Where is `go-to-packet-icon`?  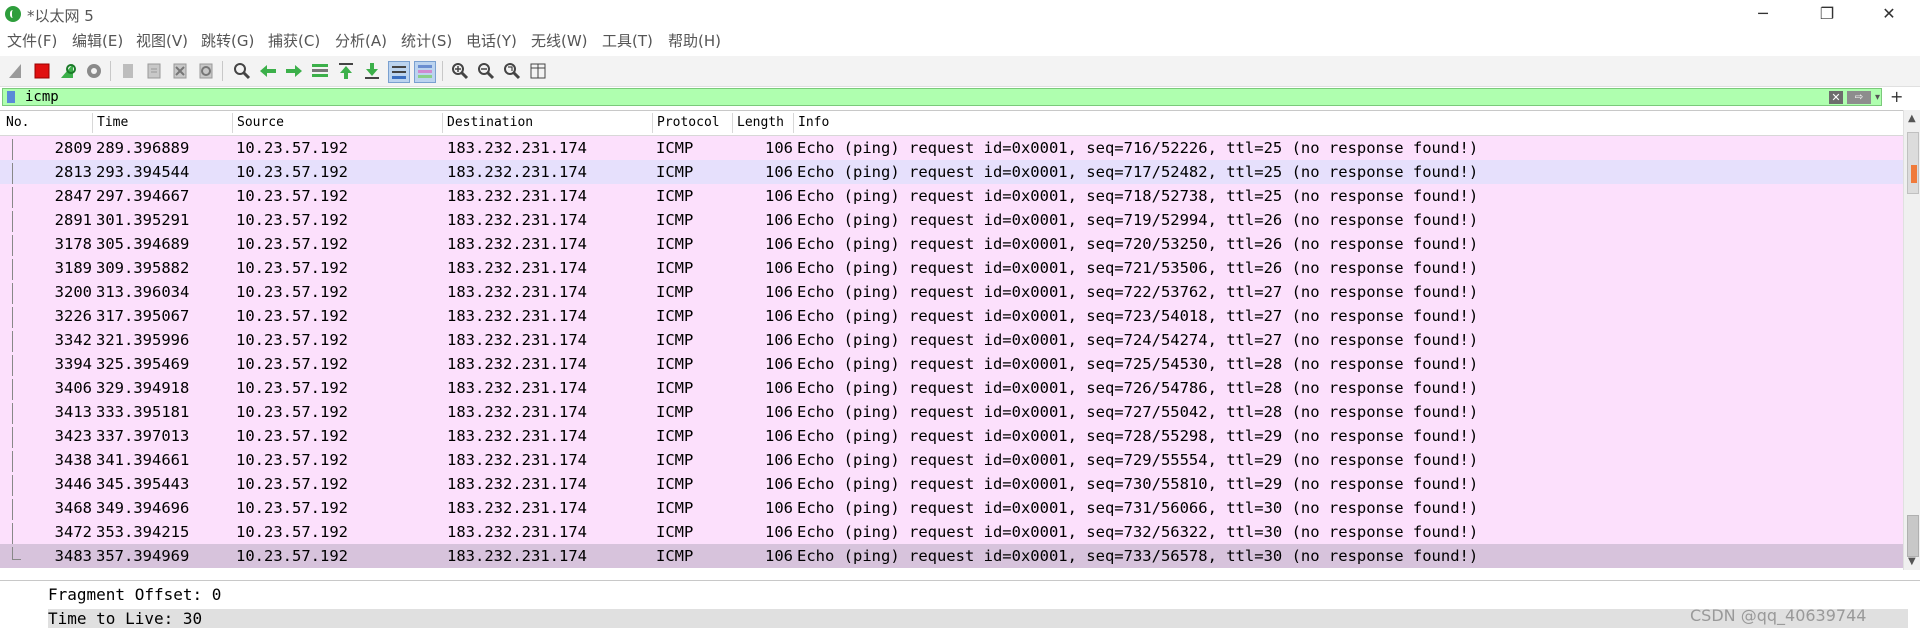 go-to-packet-icon is located at coordinates (320, 71).